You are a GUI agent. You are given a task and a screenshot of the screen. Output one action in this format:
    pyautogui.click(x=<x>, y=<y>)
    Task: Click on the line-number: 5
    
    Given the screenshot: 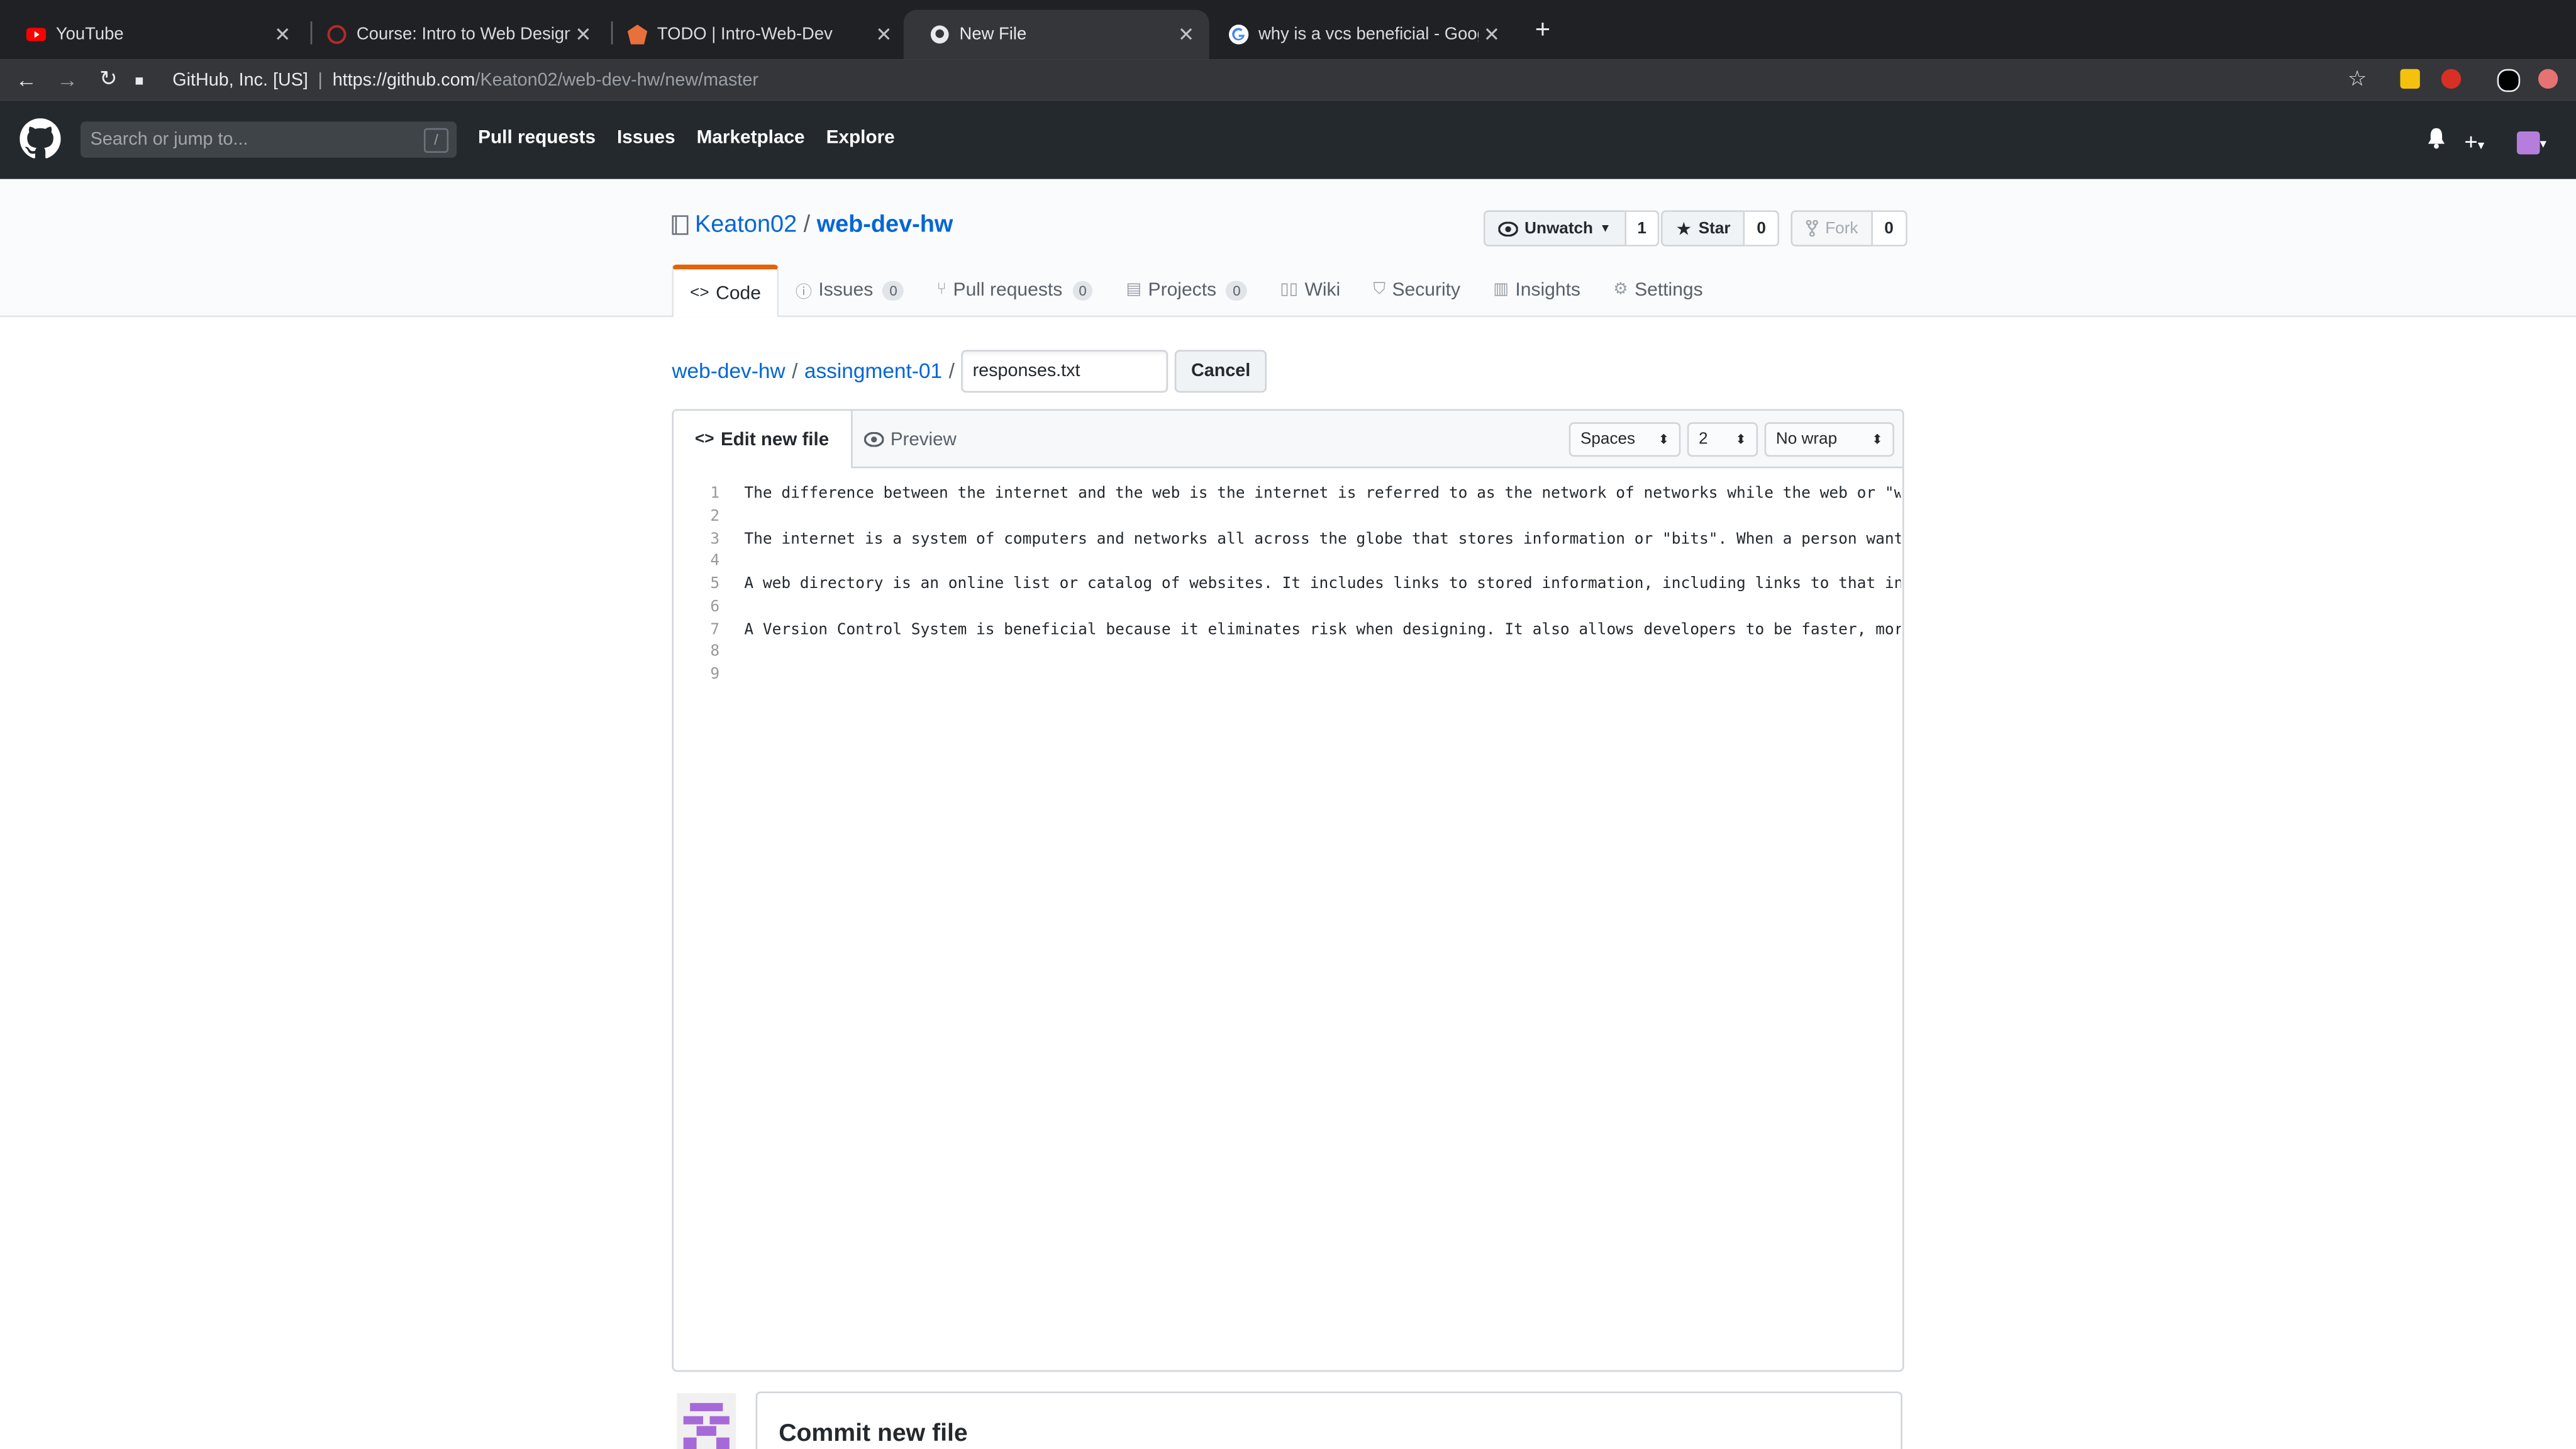 What is the action you would take?
    pyautogui.click(x=715, y=584)
    